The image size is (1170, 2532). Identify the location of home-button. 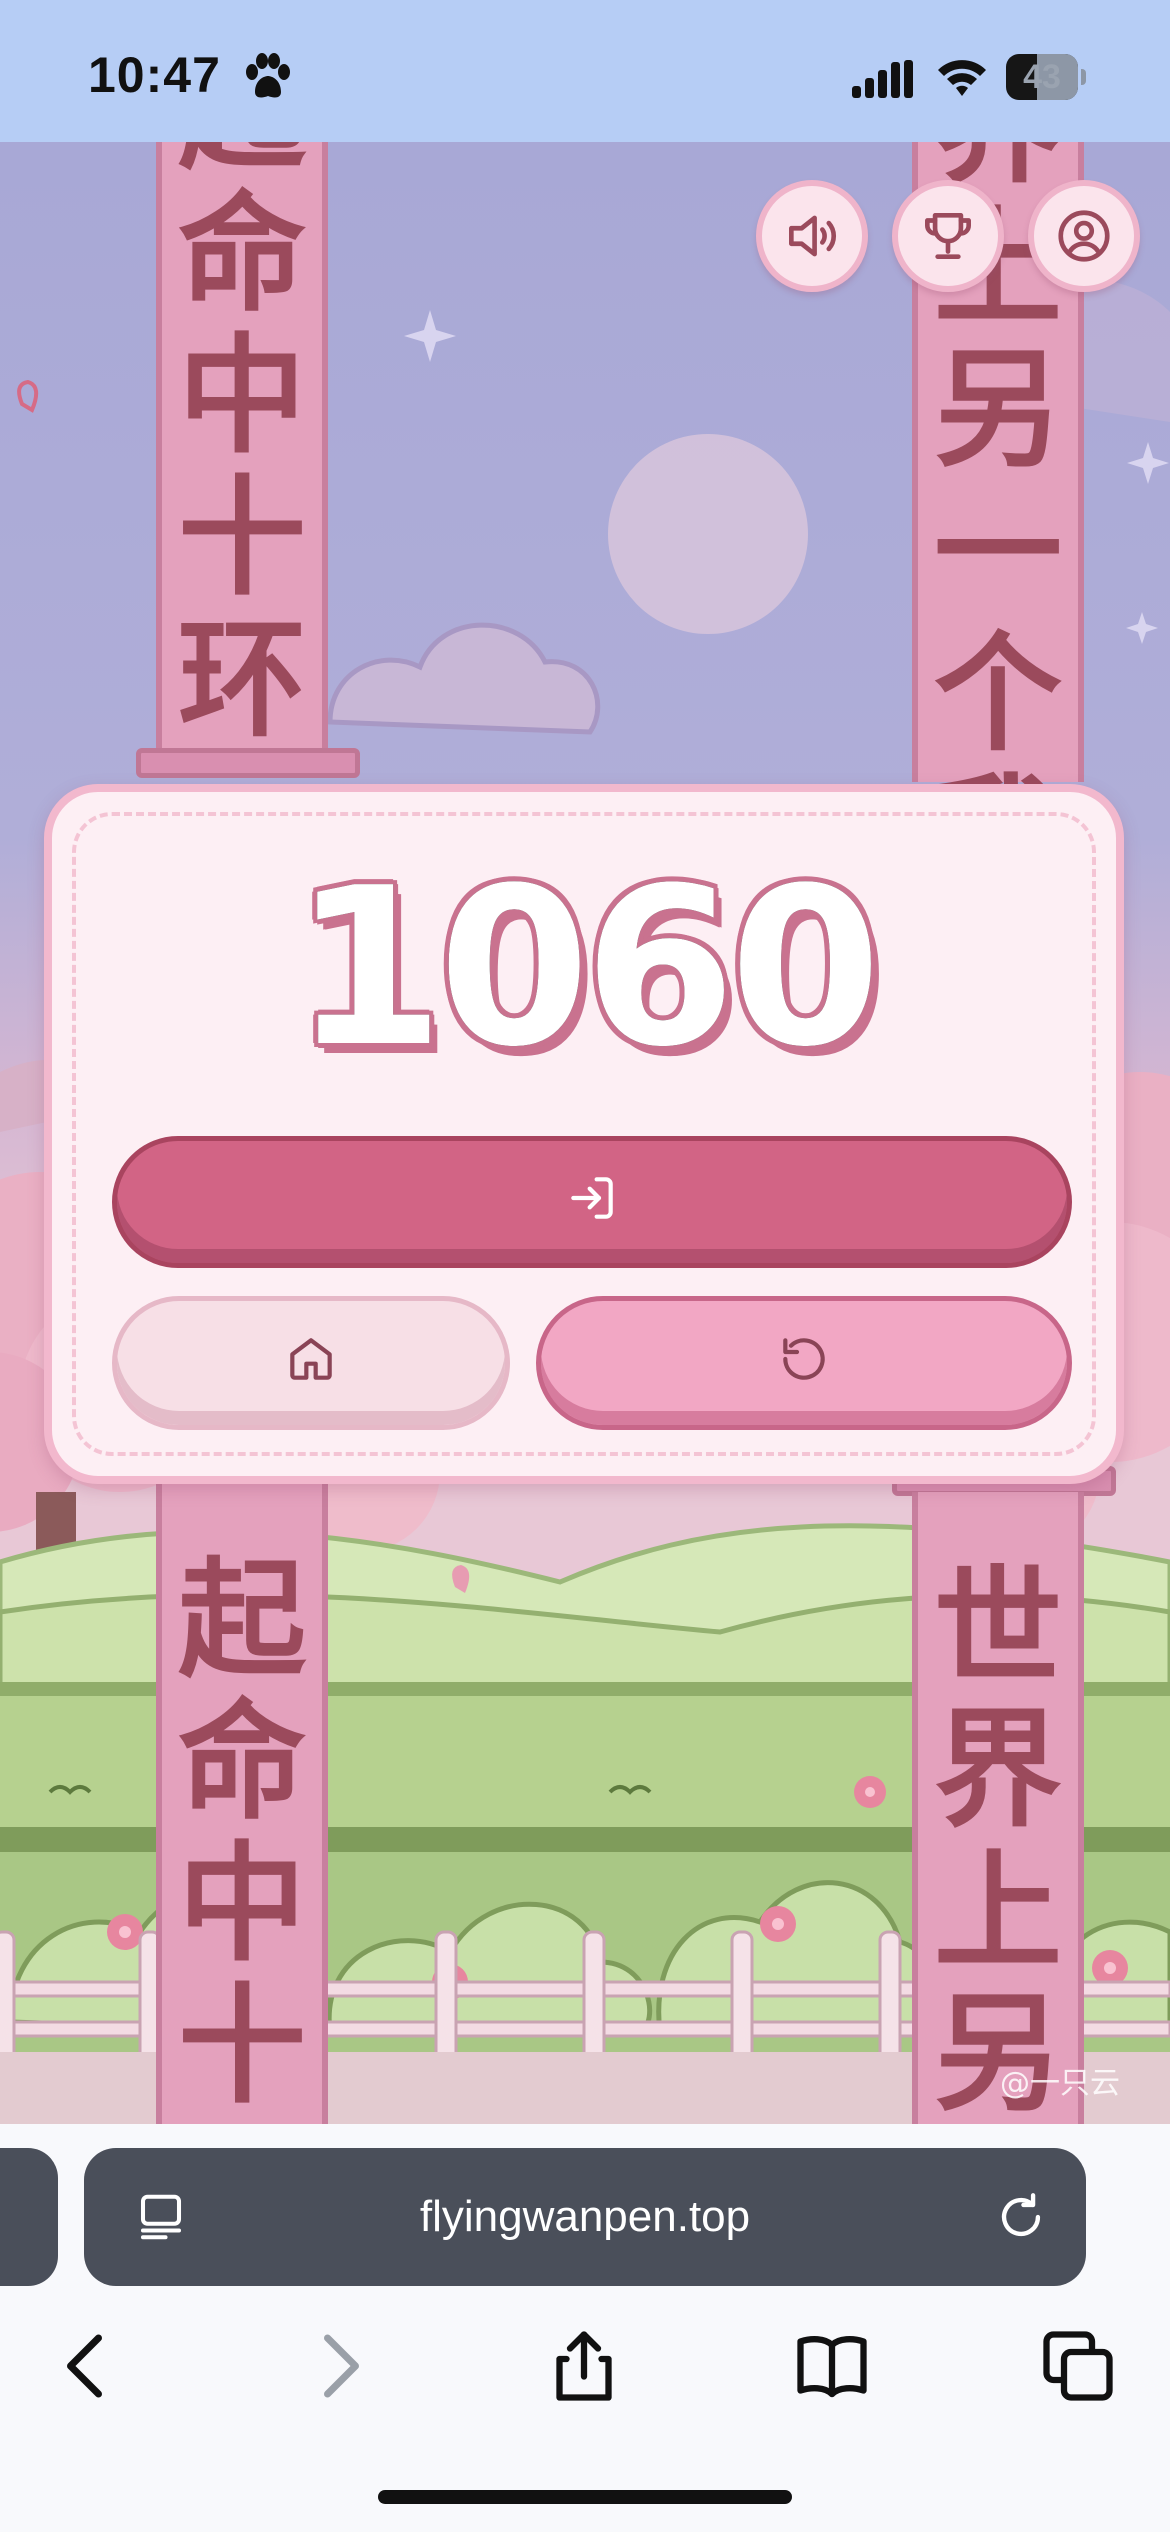
(311, 1363).